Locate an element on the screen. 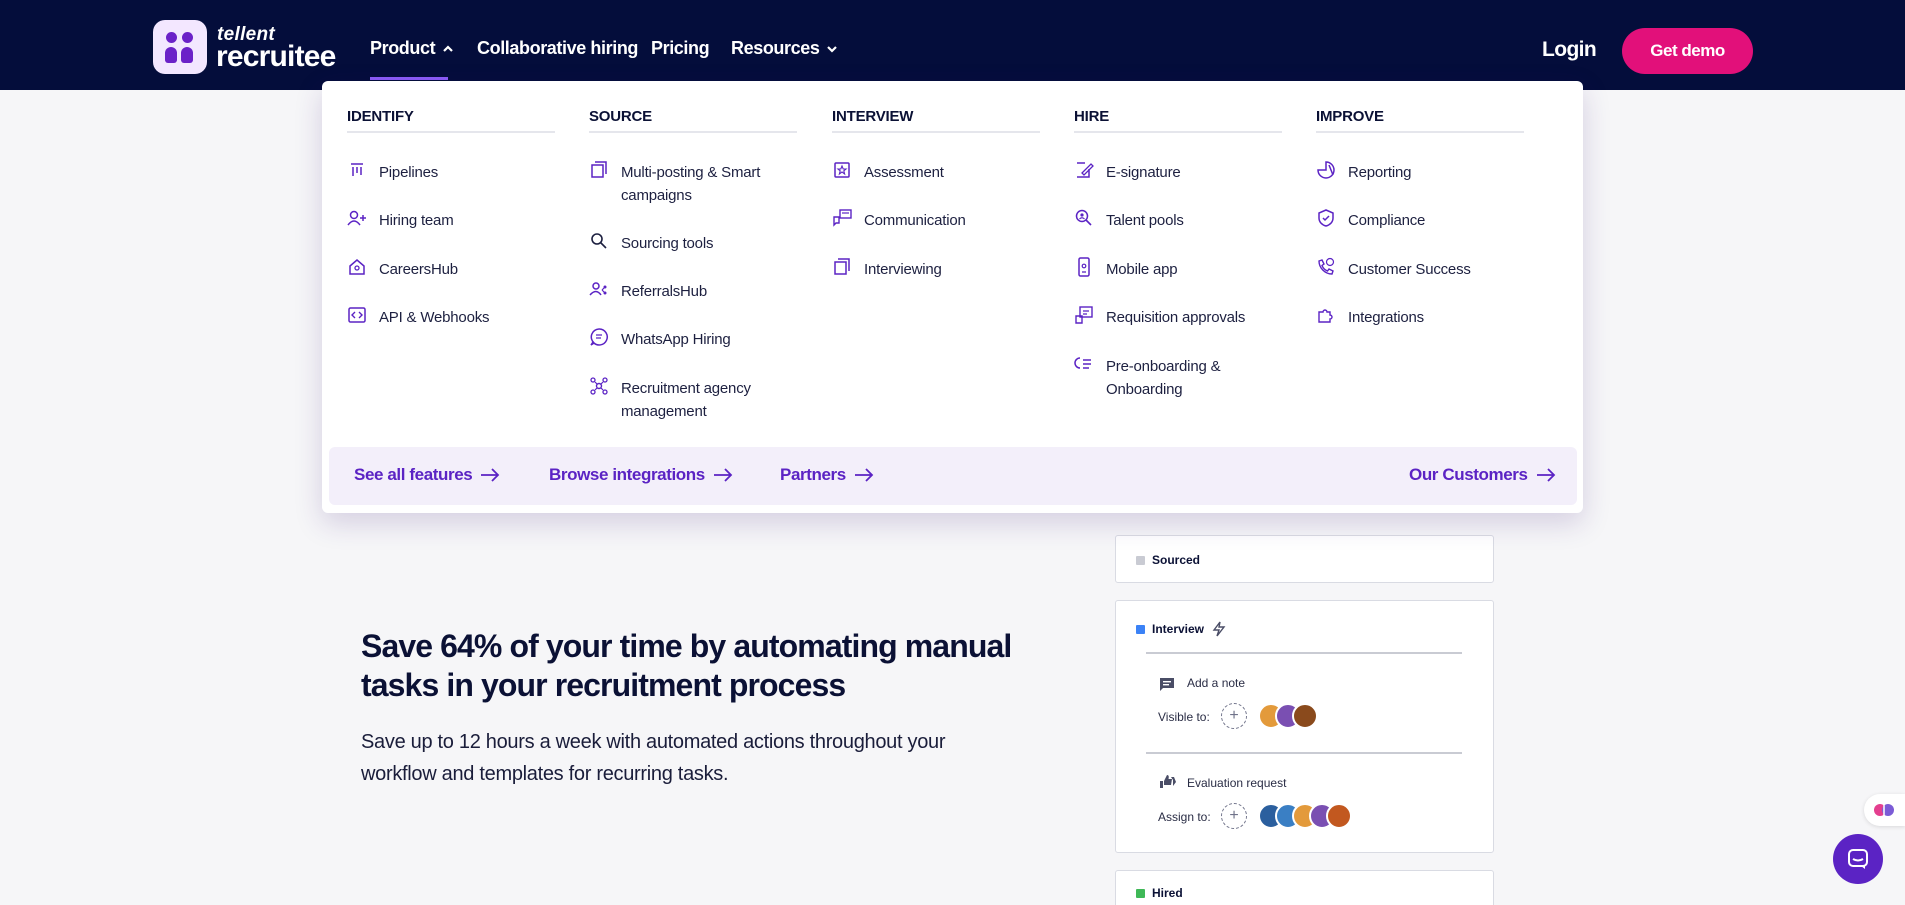 Image resolution: width=1905 pixels, height=905 pixels. assign-to-label: Assign to: is located at coordinates (1184, 817).